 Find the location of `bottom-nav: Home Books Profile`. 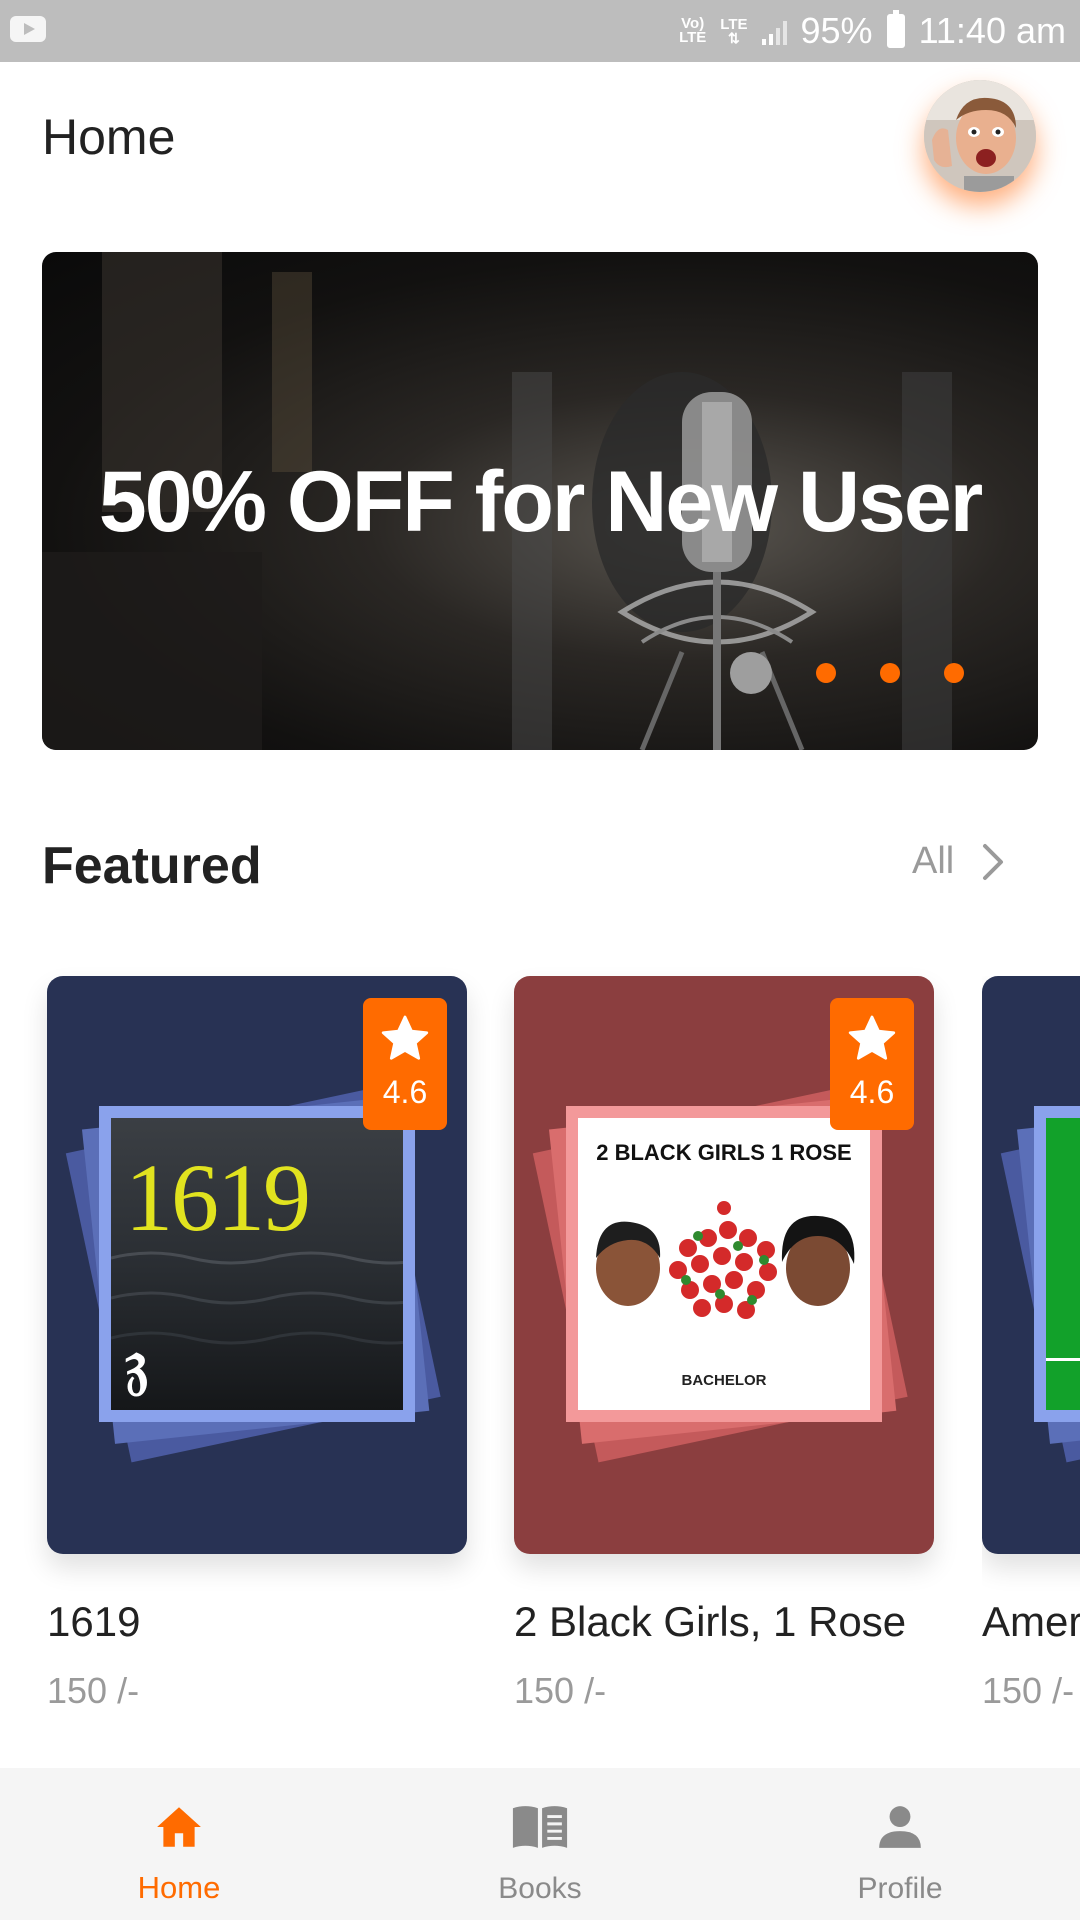

bottom-nav: Home Books Profile is located at coordinates (540, 1844).